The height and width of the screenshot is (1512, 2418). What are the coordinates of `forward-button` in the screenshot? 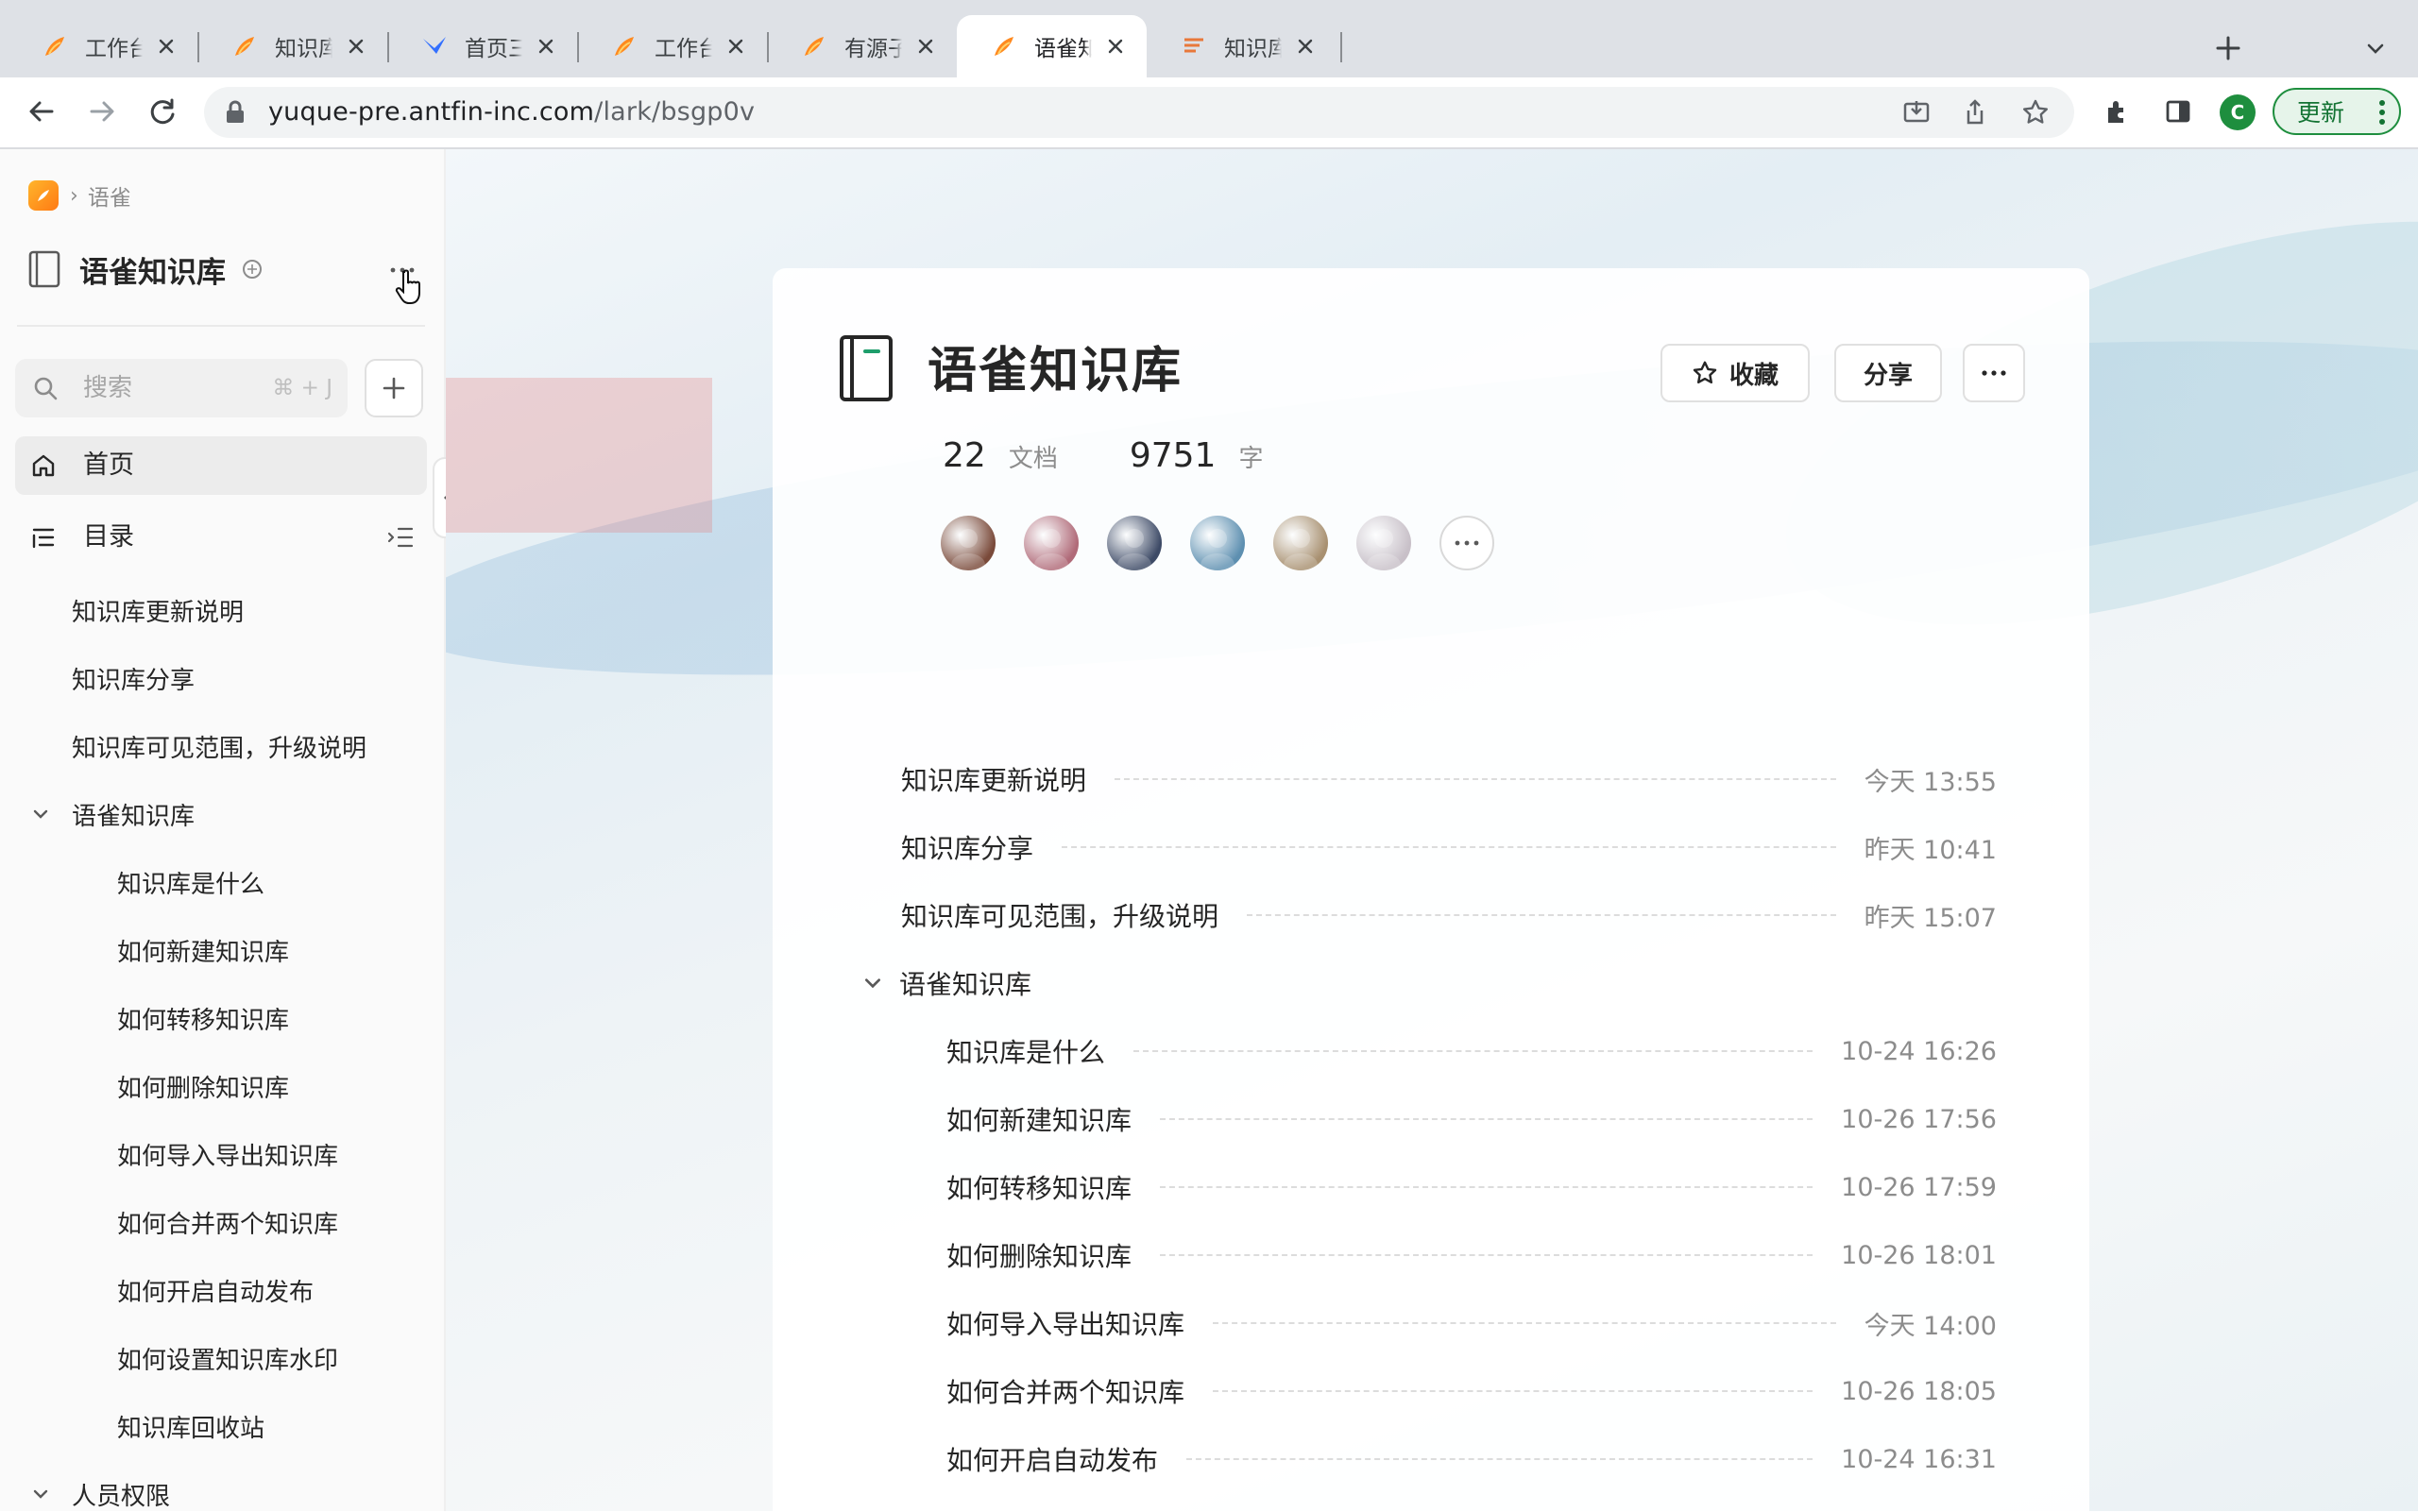 It's located at (102, 111).